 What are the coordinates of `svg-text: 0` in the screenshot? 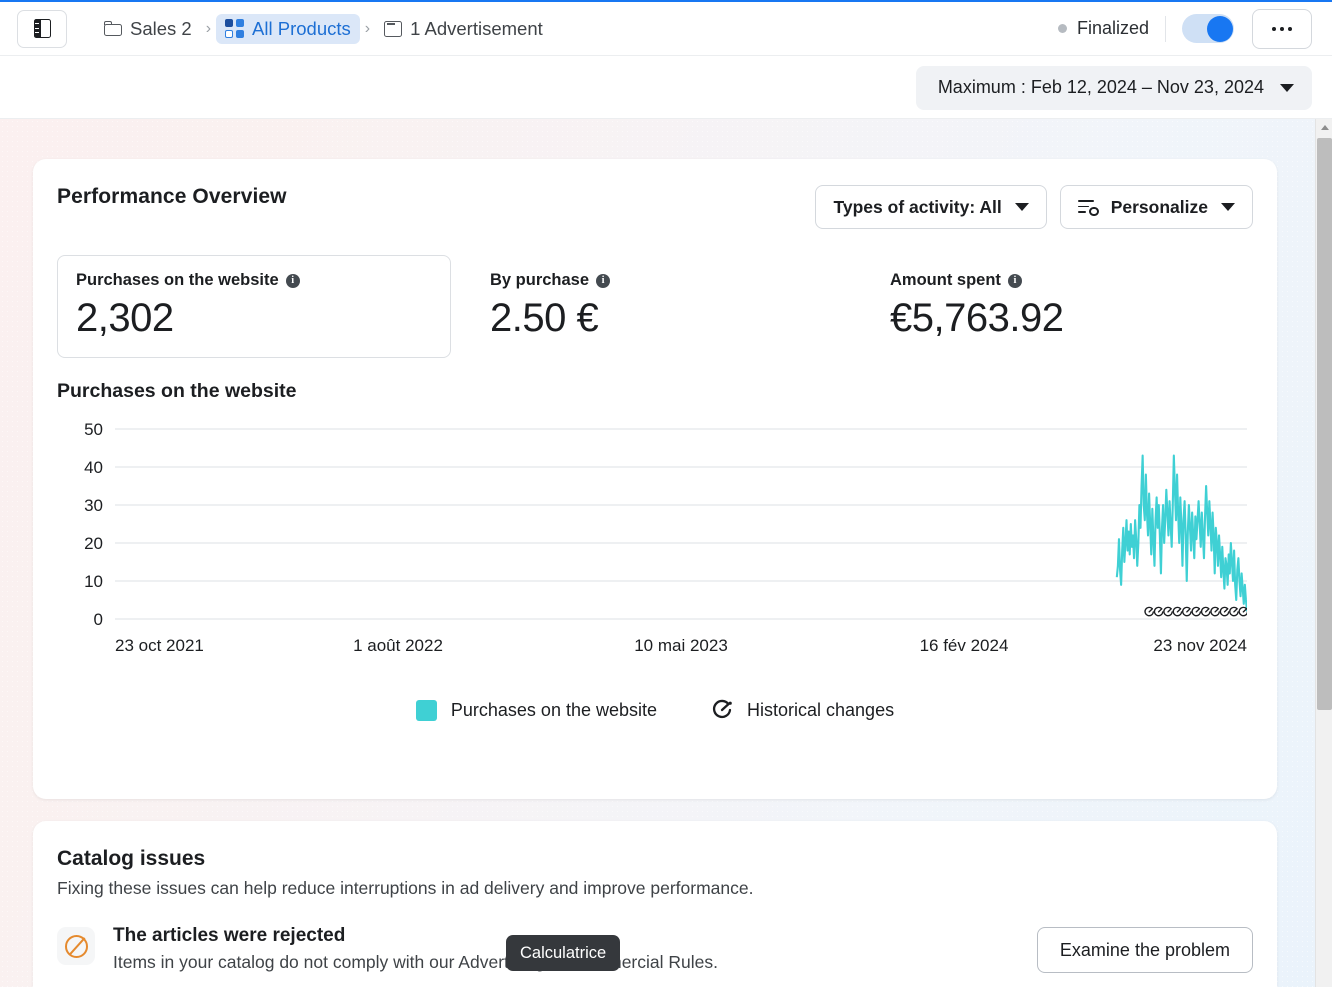 It's located at (98, 619).